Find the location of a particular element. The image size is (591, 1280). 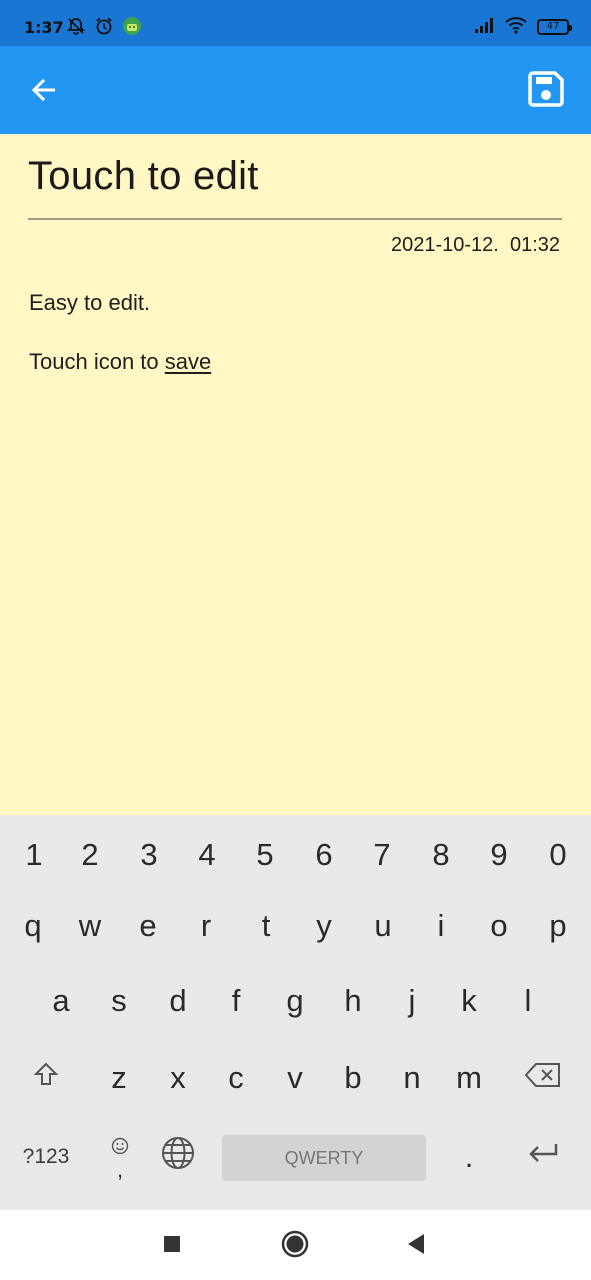

status-time: 1:37 is located at coordinates (44, 27).